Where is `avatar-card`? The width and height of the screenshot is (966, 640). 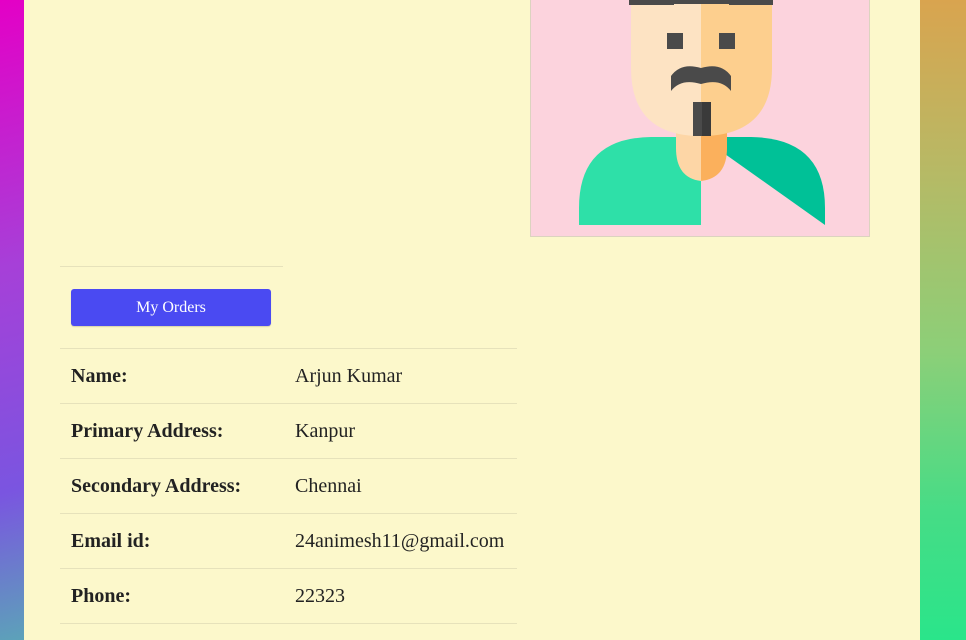 avatar-card is located at coordinates (700, 118).